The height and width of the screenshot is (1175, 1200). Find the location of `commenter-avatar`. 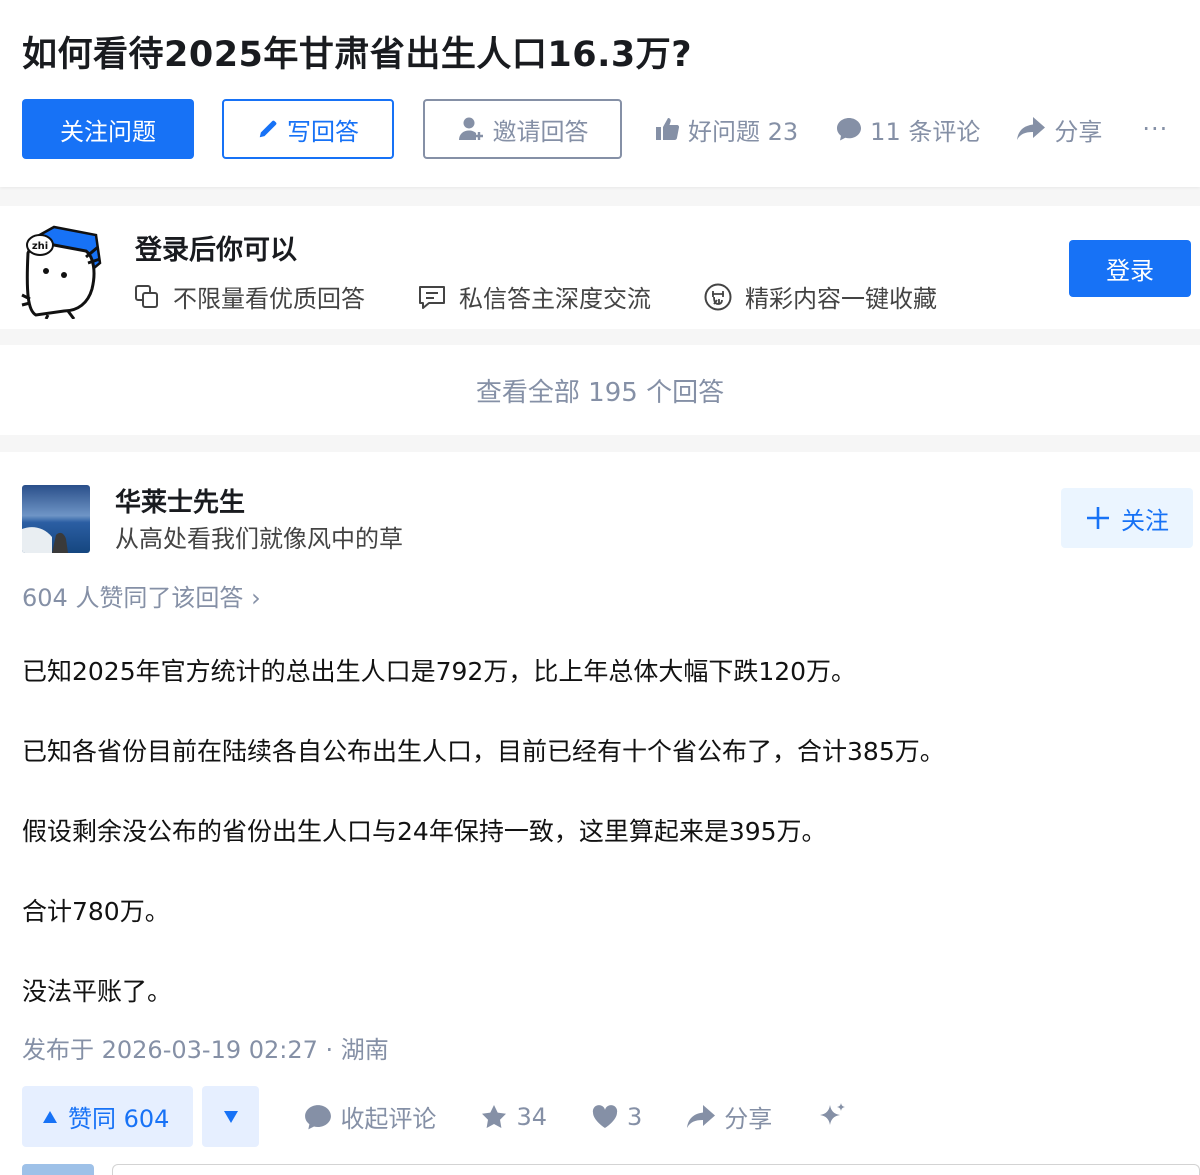

commenter-avatar is located at coordinates (58, 1169).